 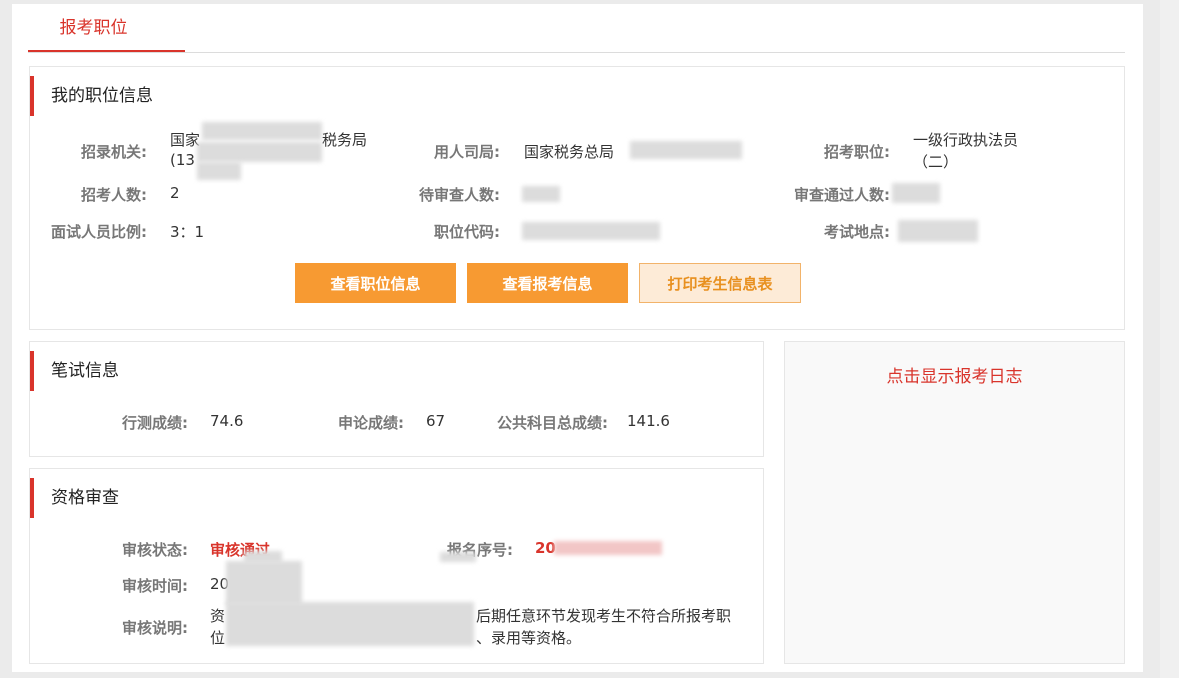 What do you see at coordinates (182, 160) in the screenshot?
I see `recruit-org-value-line2: (13` at bounding box center [182, 160].